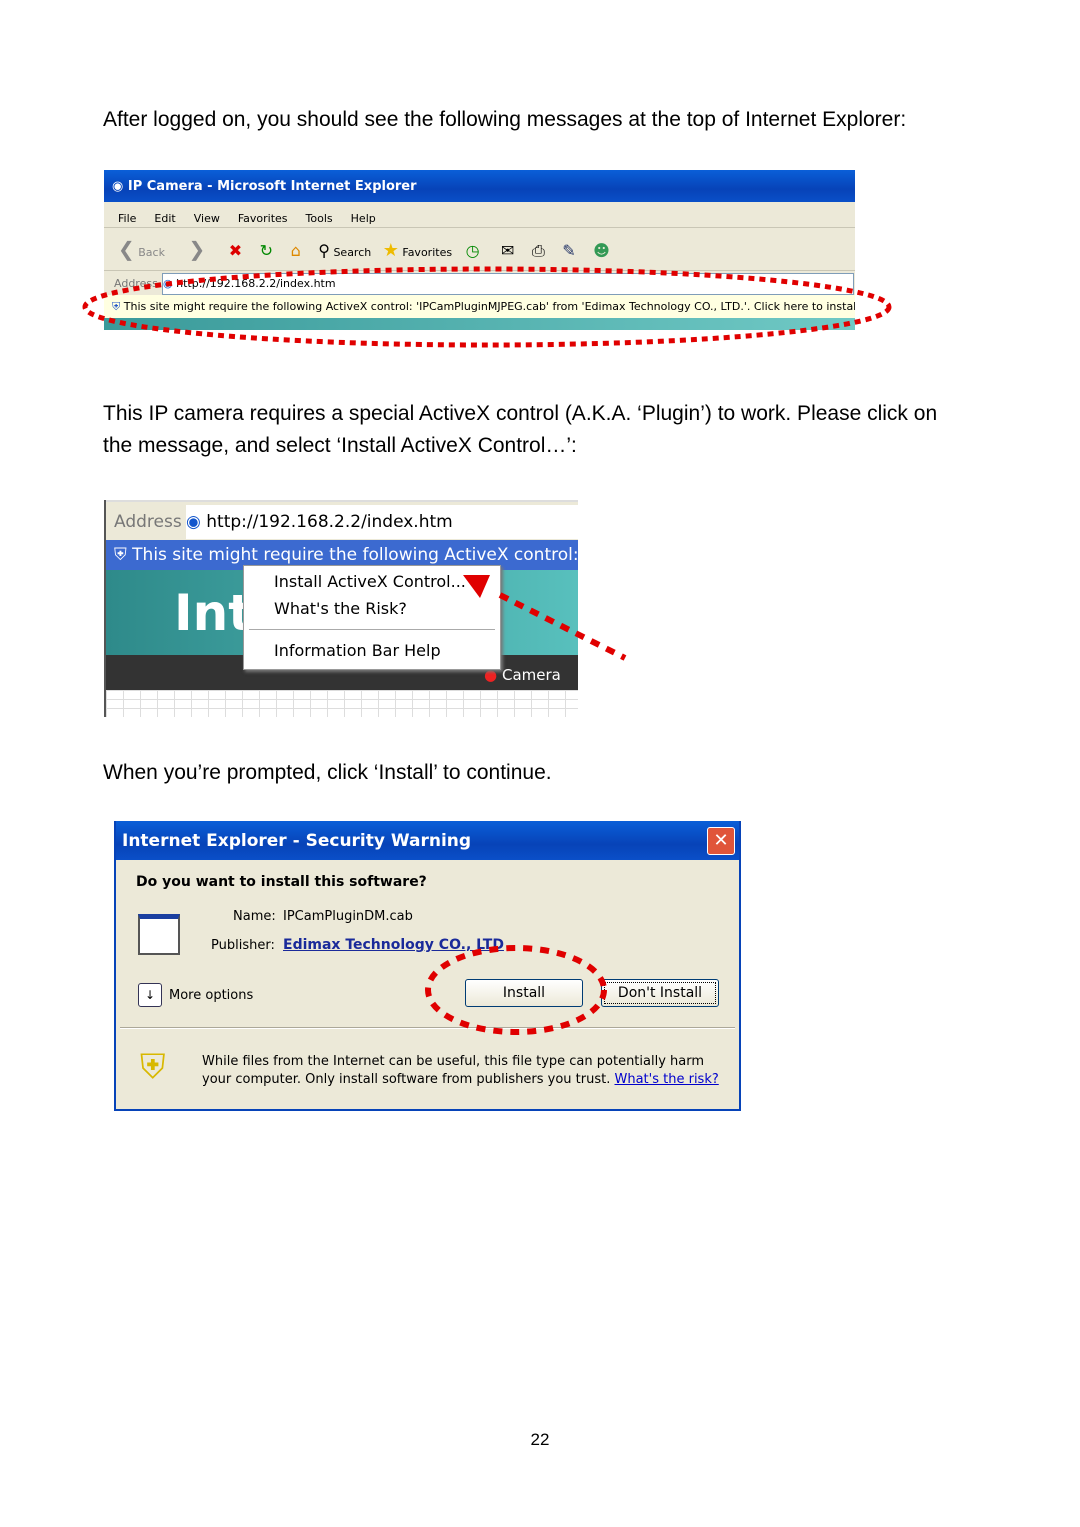  I want to click on stop-icon: ✖, so click(235, 250).